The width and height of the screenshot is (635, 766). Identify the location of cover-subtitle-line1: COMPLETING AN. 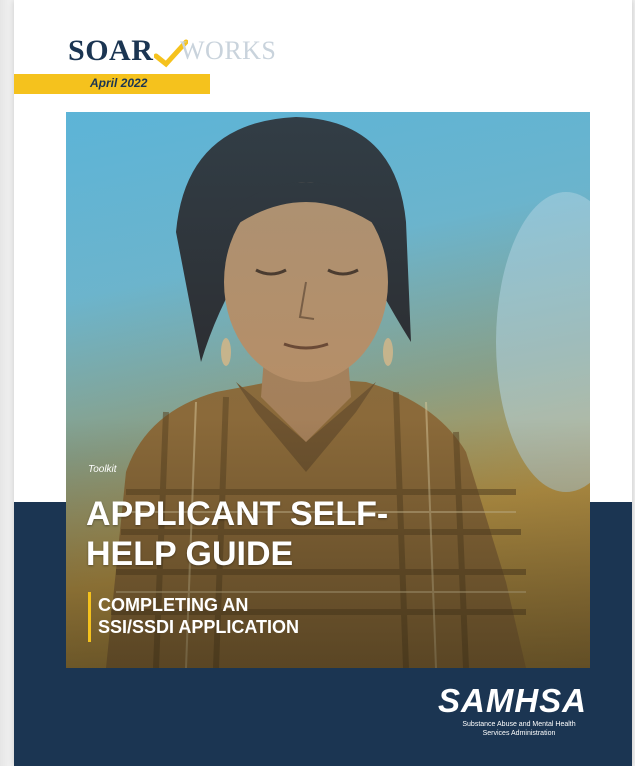
(173, 605).